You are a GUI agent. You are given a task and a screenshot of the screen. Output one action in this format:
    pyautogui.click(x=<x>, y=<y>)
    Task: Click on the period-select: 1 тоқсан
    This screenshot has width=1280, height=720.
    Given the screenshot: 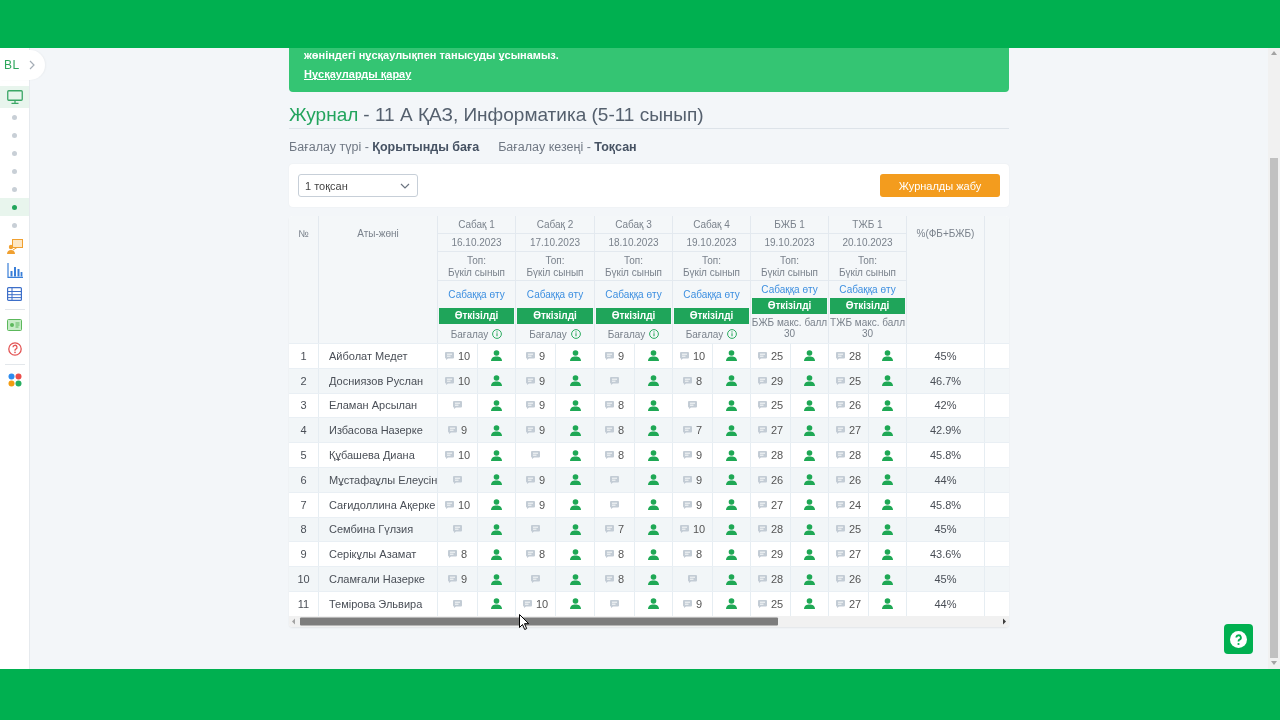 What is the action you would take?
    pyautogui.click(x=358, y=185)
    